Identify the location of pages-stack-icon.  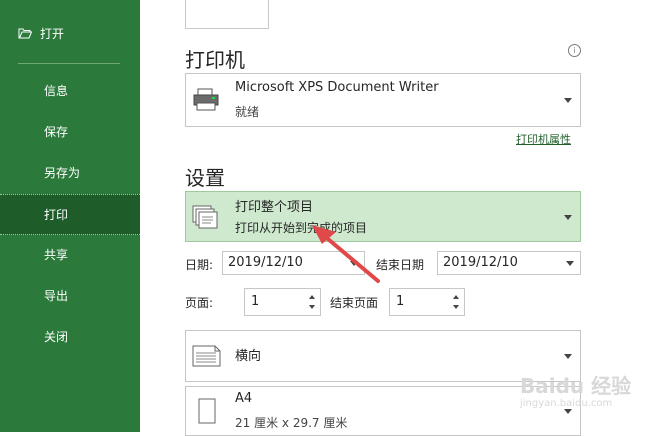
(206, 219).